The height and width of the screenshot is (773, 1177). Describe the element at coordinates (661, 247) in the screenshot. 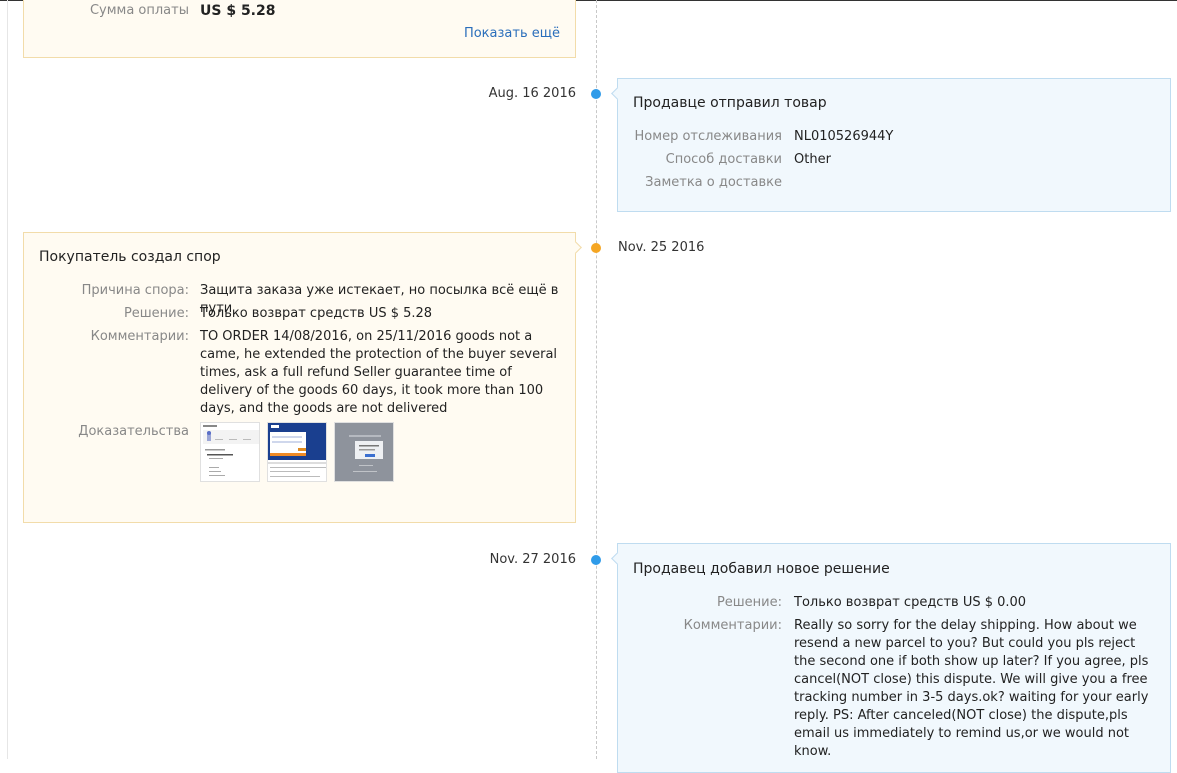

I see `event-date: Nov. 25 2016` at that location.